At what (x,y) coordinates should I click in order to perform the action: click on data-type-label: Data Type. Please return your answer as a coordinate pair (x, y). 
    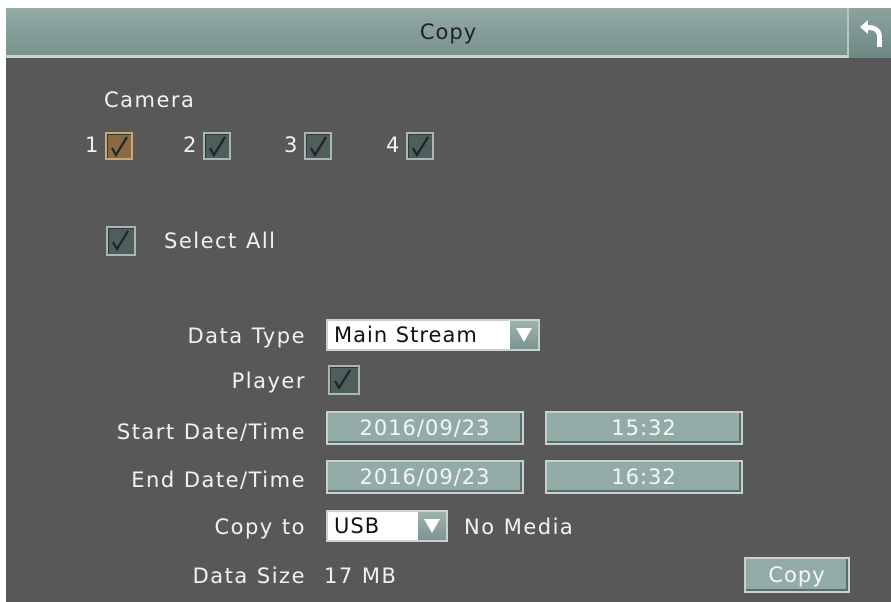
    Looking at the image, I should click on (246, 336).